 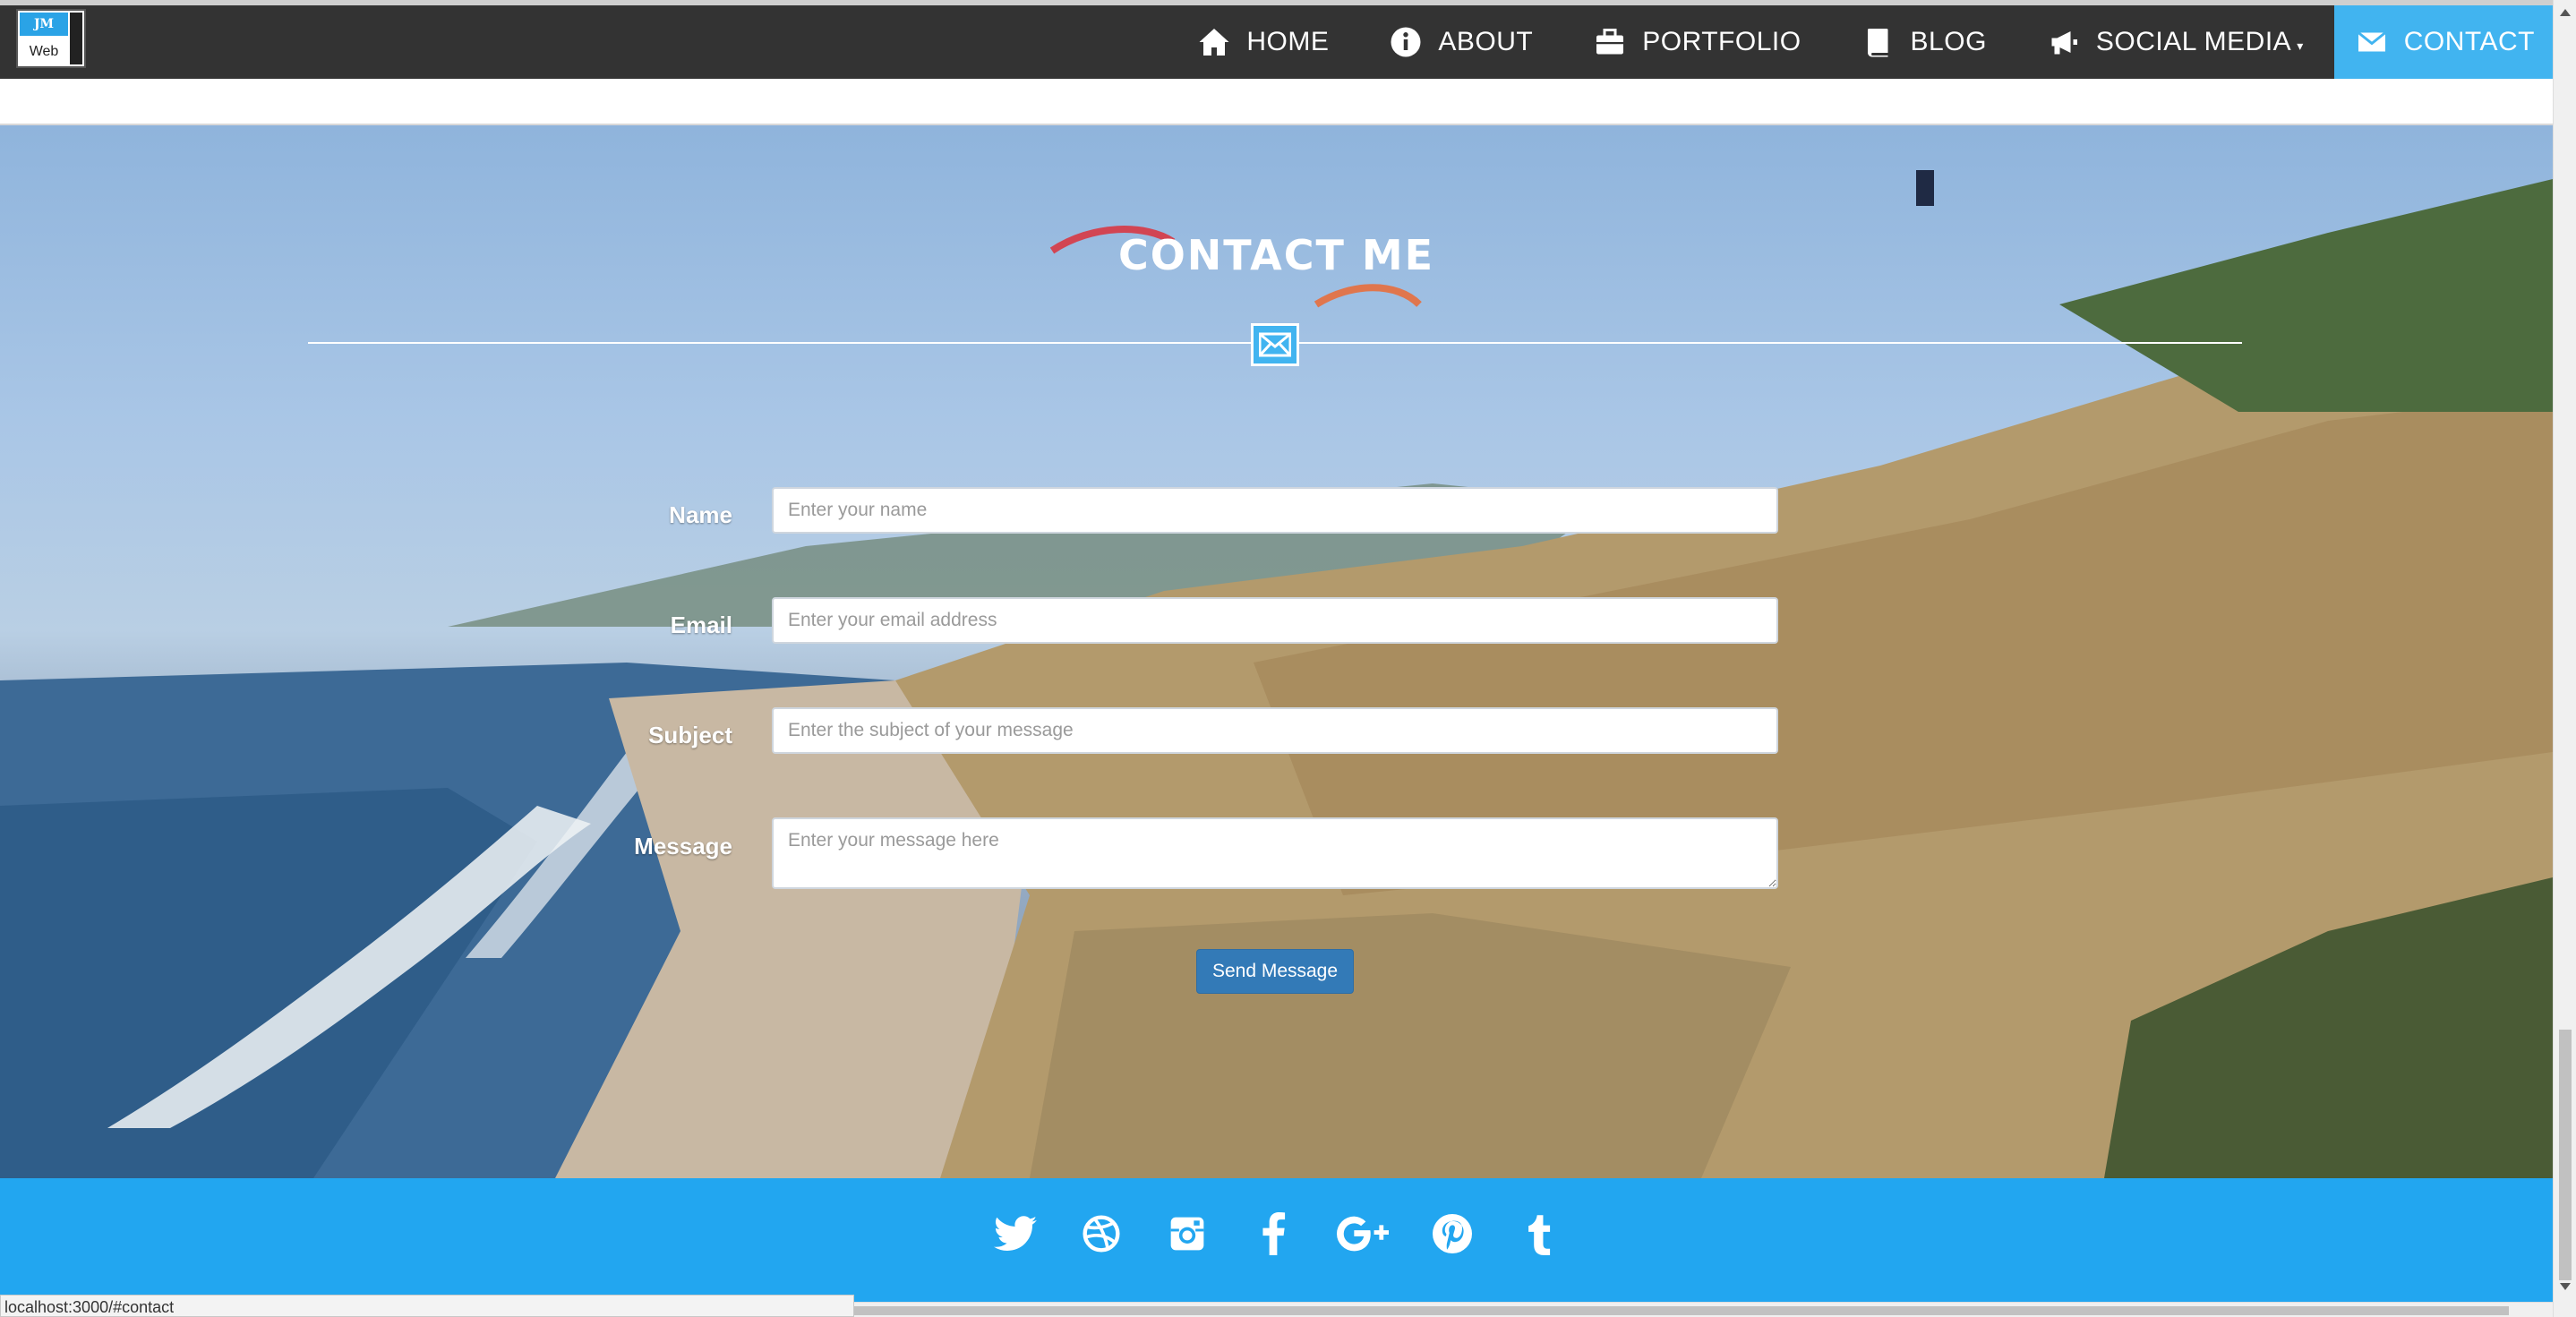 I want to click on briefcase-icon, so click(x=1610, y=42).